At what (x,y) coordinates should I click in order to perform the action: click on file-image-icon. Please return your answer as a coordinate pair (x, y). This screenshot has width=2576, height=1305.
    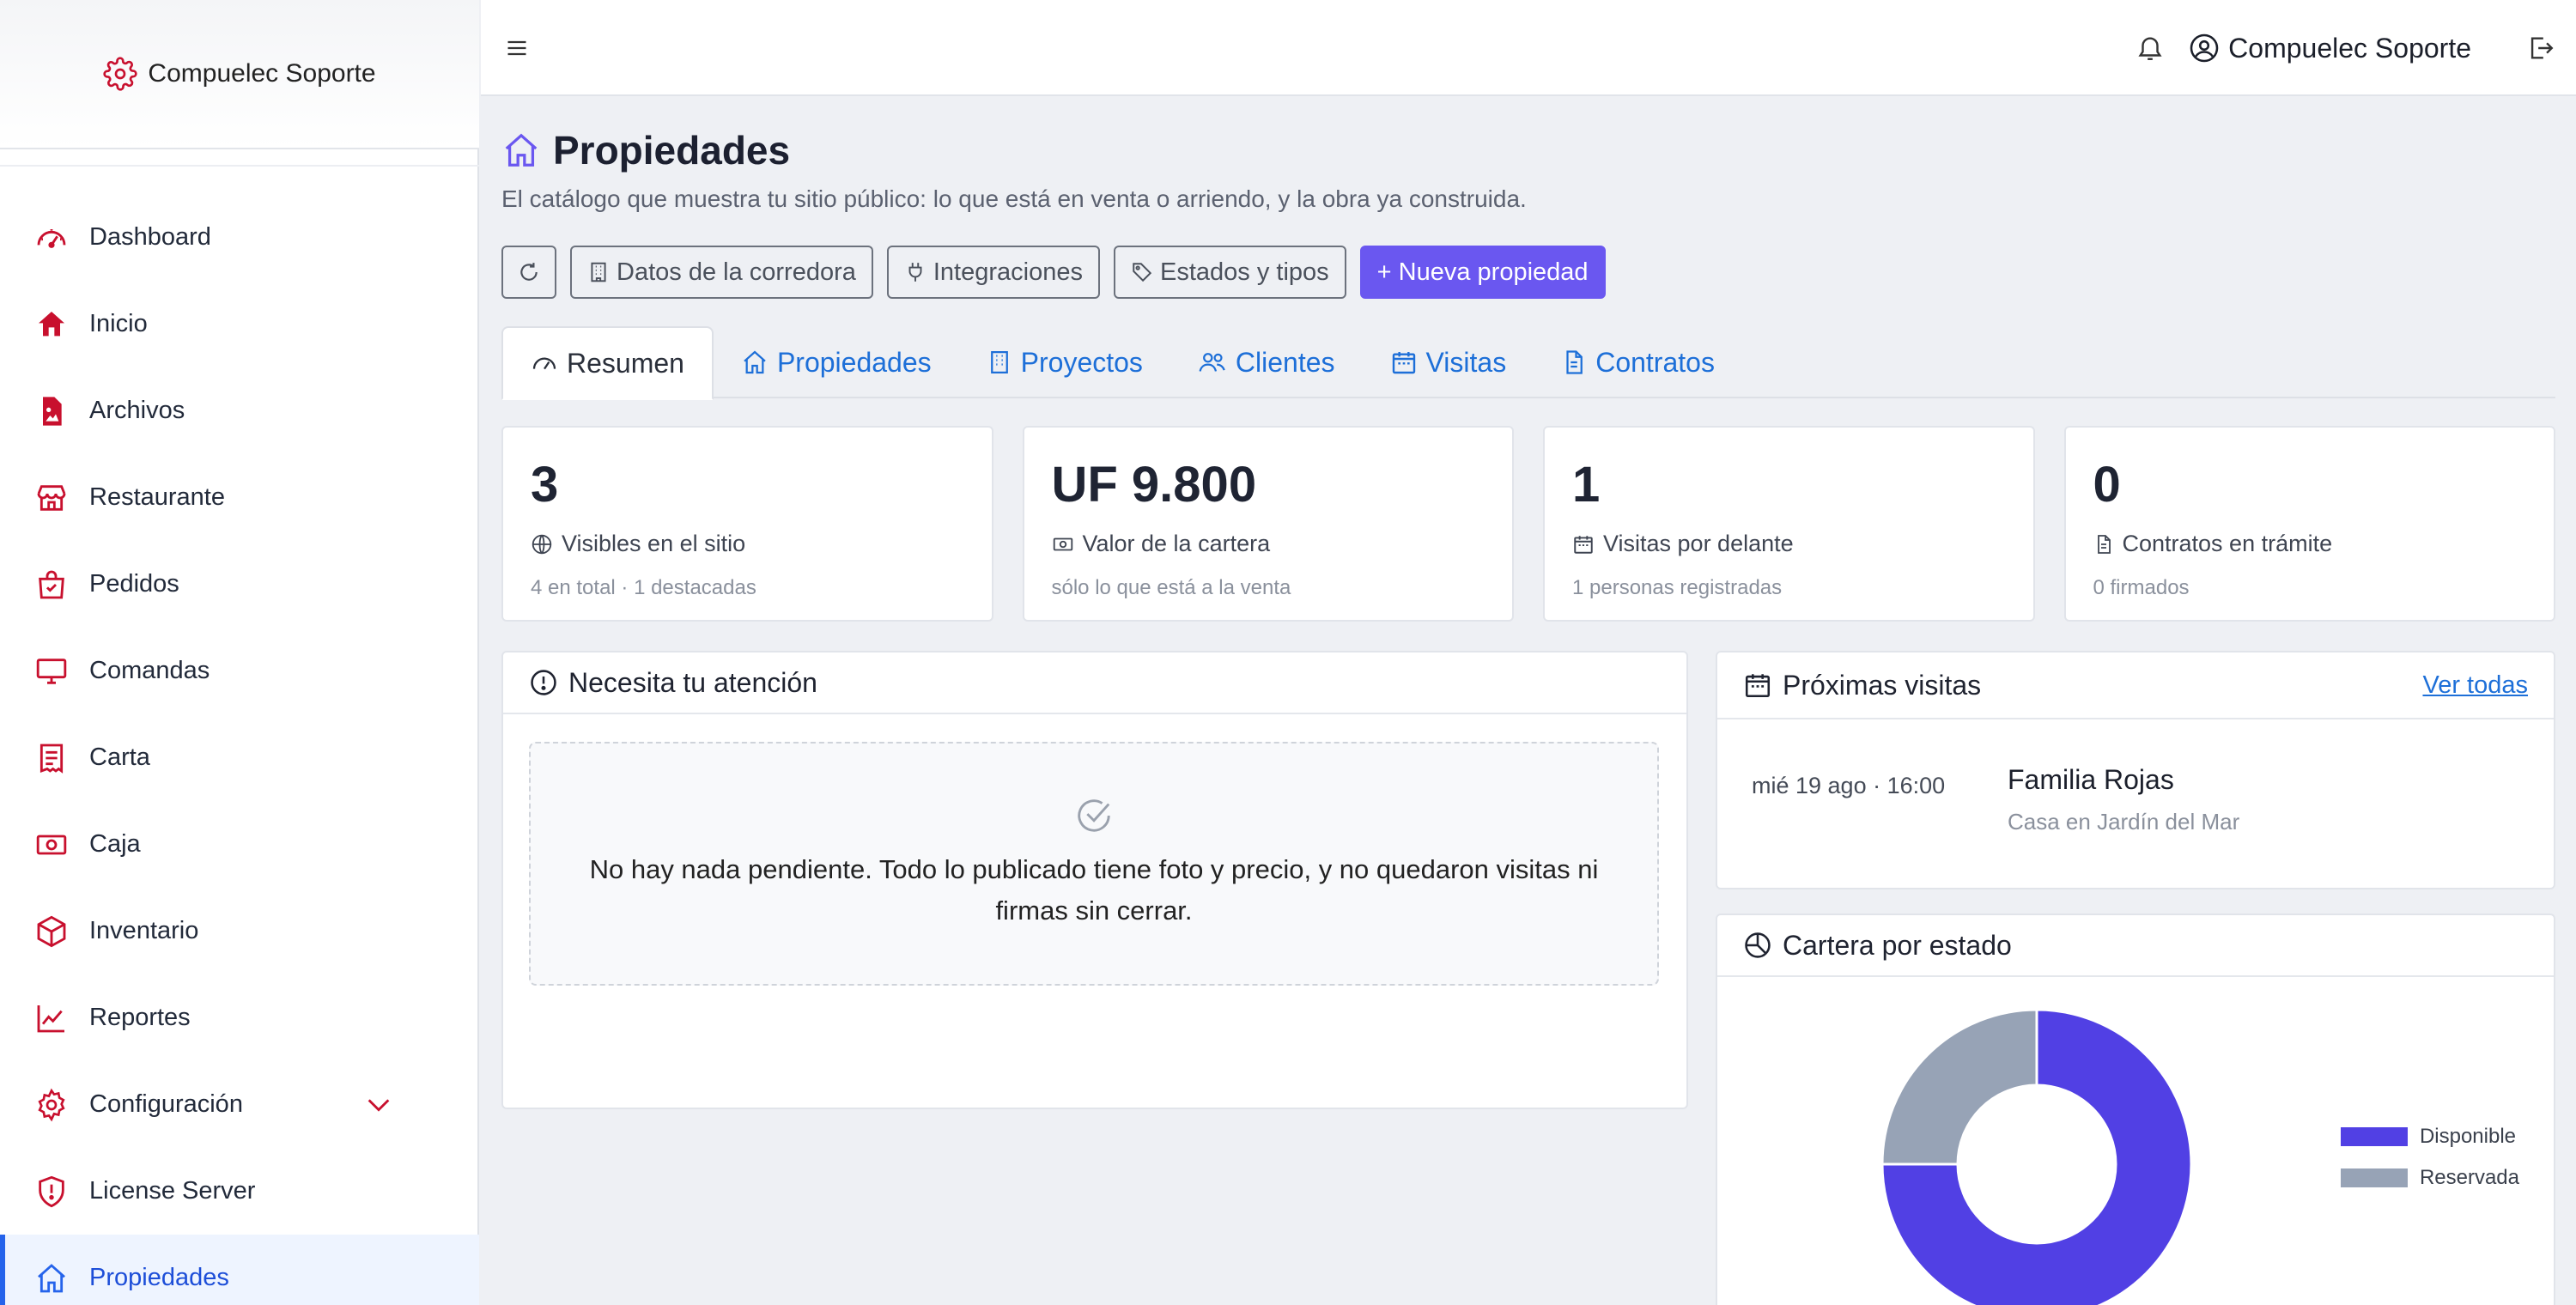
    Looking at the image, I should click on (52, 411).